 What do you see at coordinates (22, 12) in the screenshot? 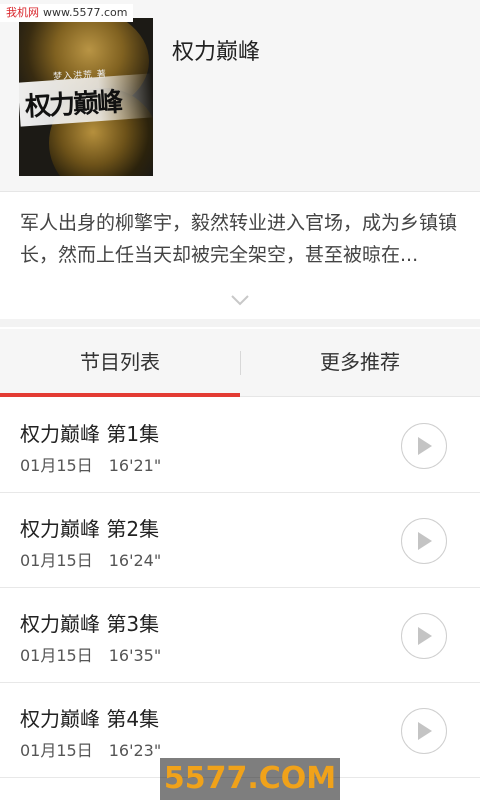
I see `watermark-site-name: 我机网` at bounding box center [22, 12].